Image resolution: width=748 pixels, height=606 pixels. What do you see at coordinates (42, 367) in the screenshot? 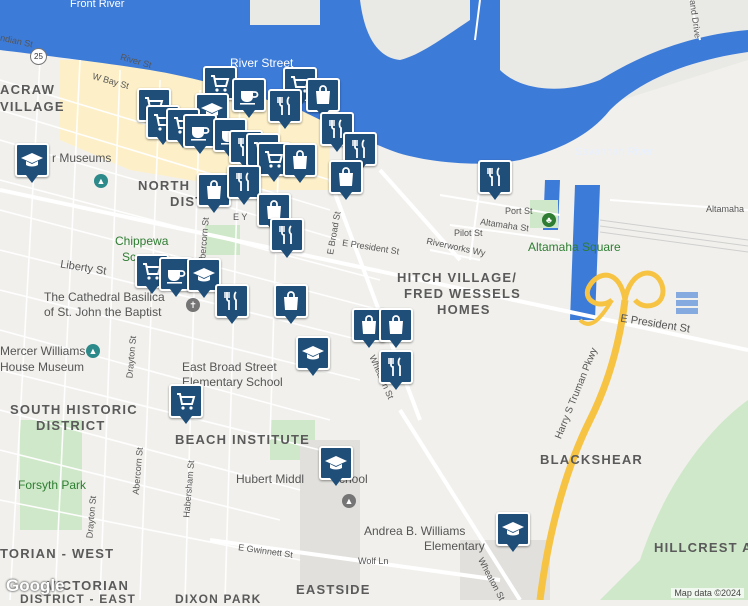
I see `mercer-house-label-b: House Museum` at bounding box center [42, 367].